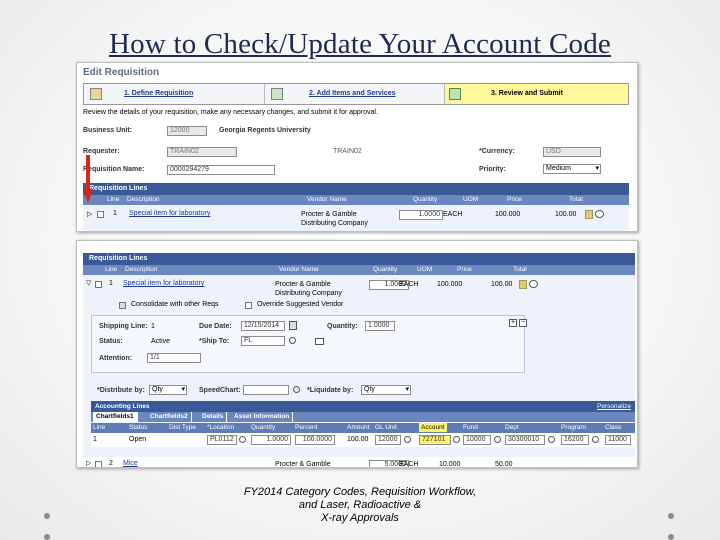  I want to click on row2-description-link: Mice, so click(130, 463).